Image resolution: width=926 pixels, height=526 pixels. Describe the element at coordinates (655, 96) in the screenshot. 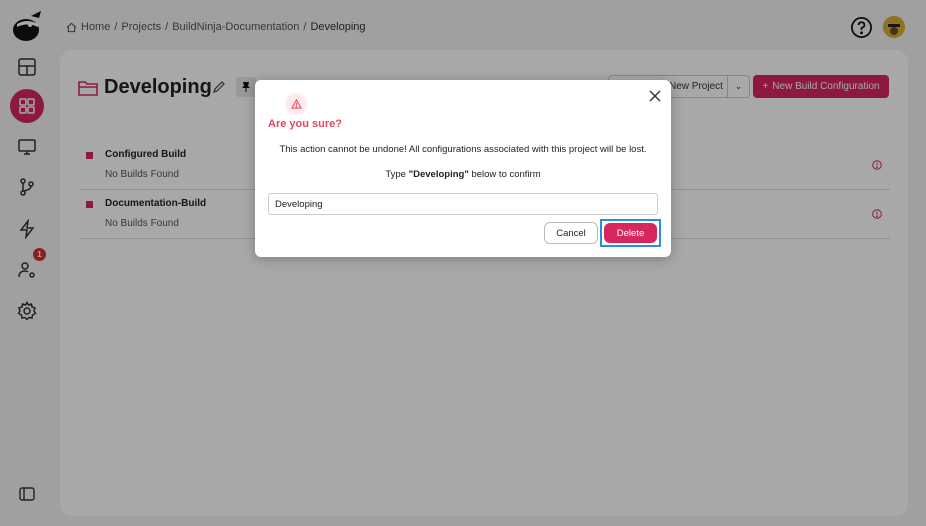

I see `close-icon` at that location.